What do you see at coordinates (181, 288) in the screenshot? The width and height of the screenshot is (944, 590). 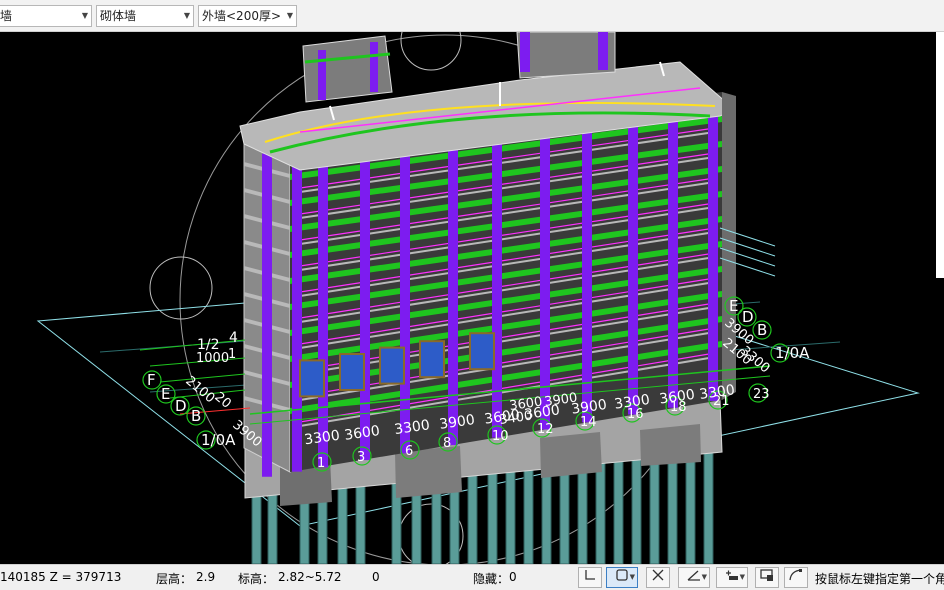 I see `orbit-handle-left` at bounding box center [181, 288].